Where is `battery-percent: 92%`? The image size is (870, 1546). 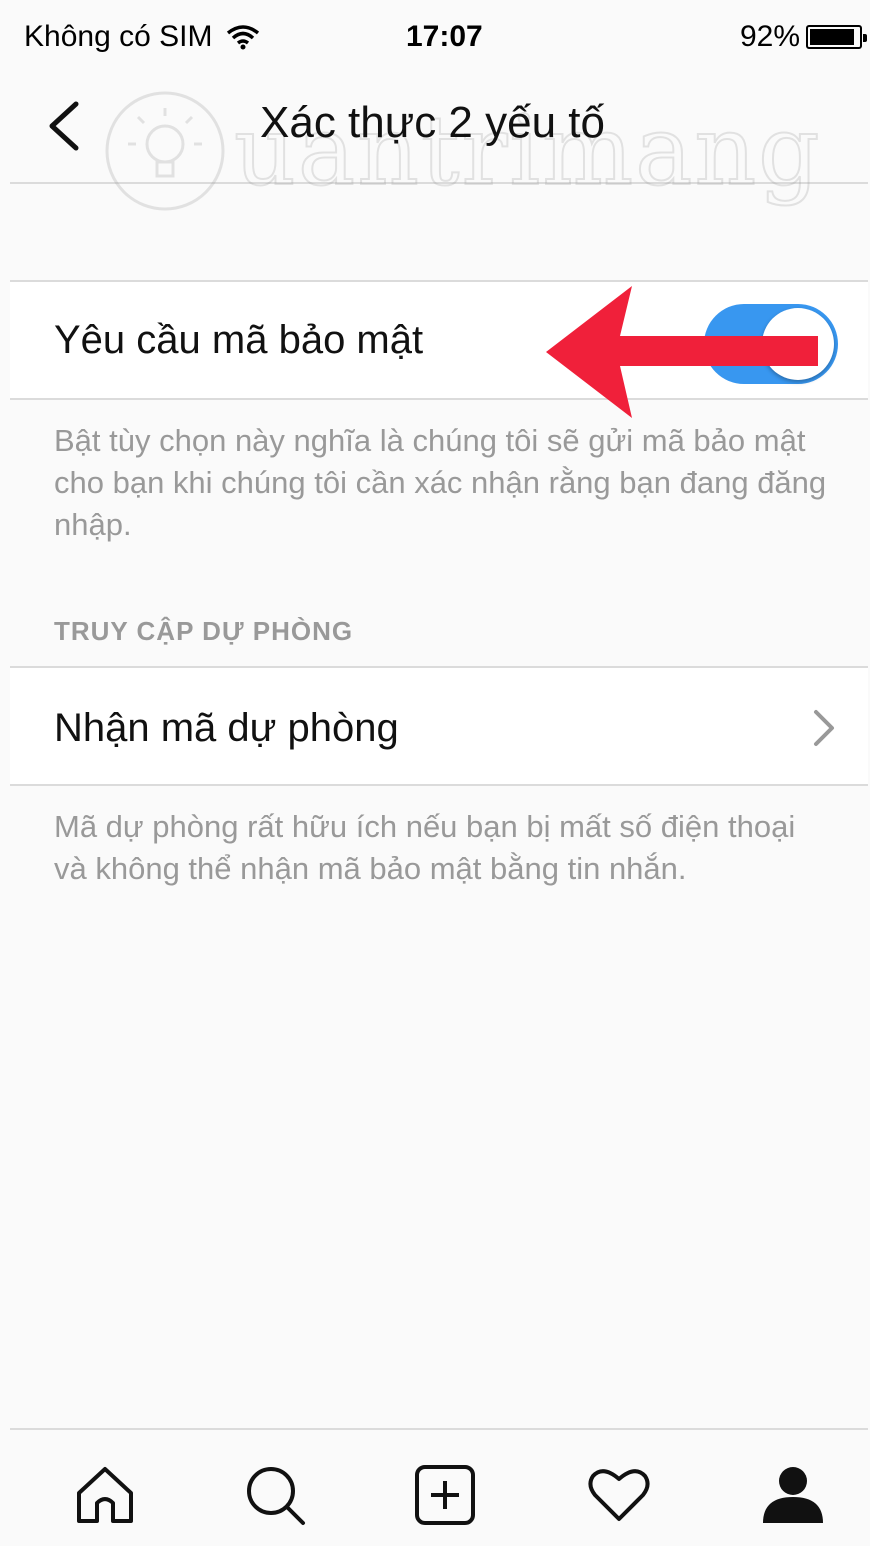 battery-percent: 92% is located at coordinates (769, 36).